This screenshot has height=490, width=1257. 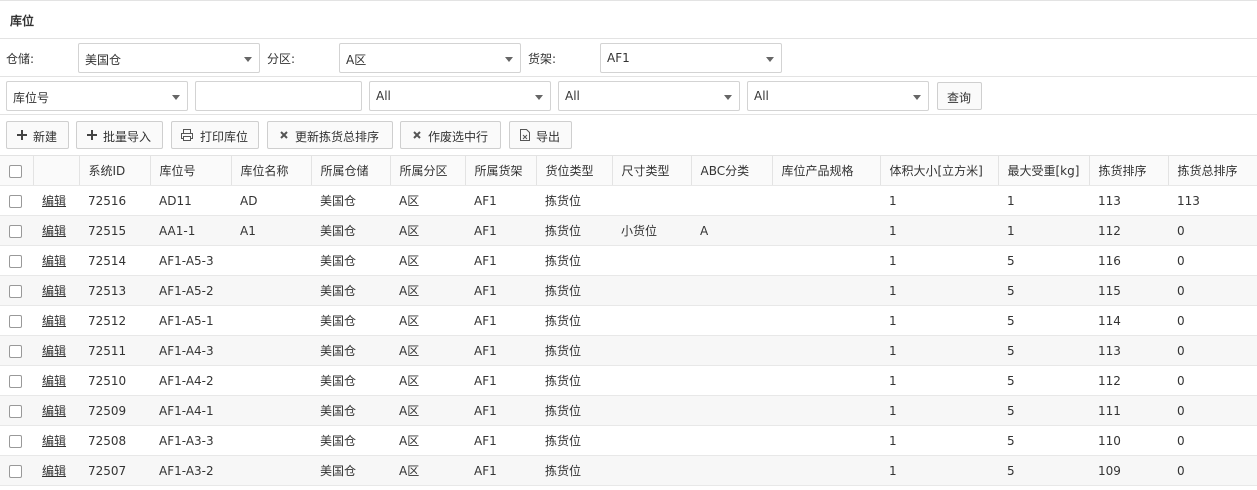 What do you see at coordinates (838, 96) in the screenshot?
I see `filter-select-3: All` at bounding box center [838, 96].